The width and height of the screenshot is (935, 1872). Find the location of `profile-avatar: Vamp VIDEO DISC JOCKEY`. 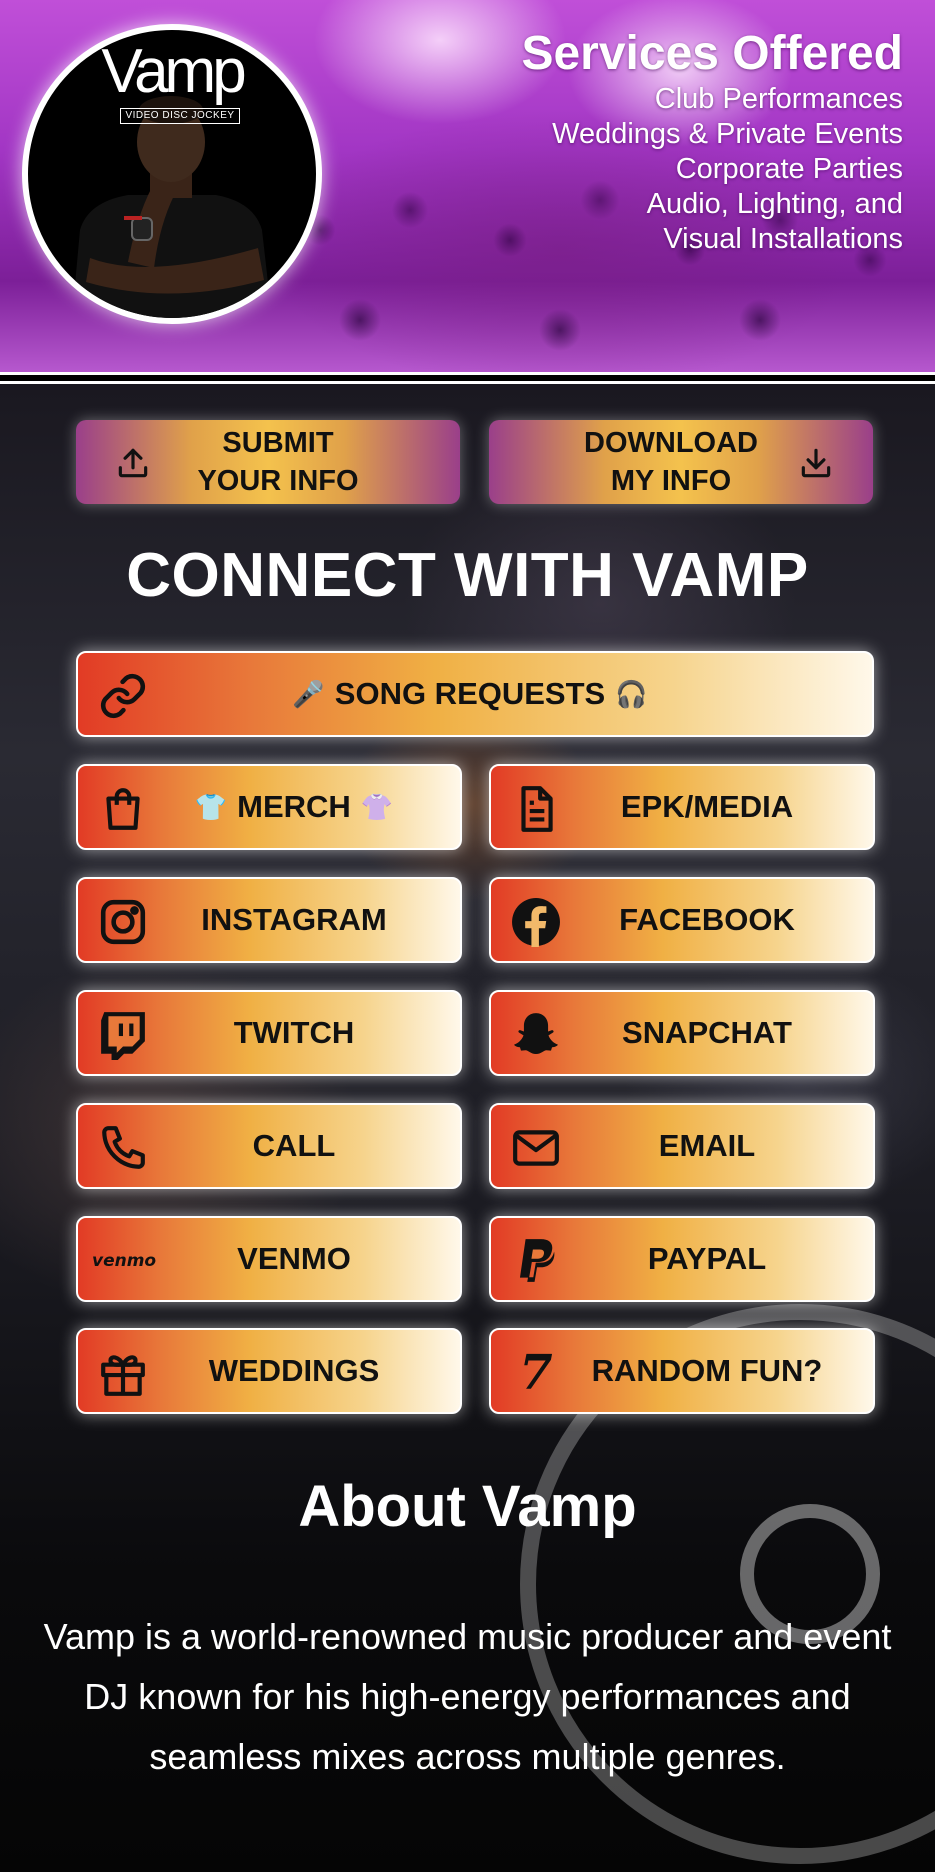

profile-avatar: Vamp VIDEO DISC JOCKEY is located at coordinates (172, 174).